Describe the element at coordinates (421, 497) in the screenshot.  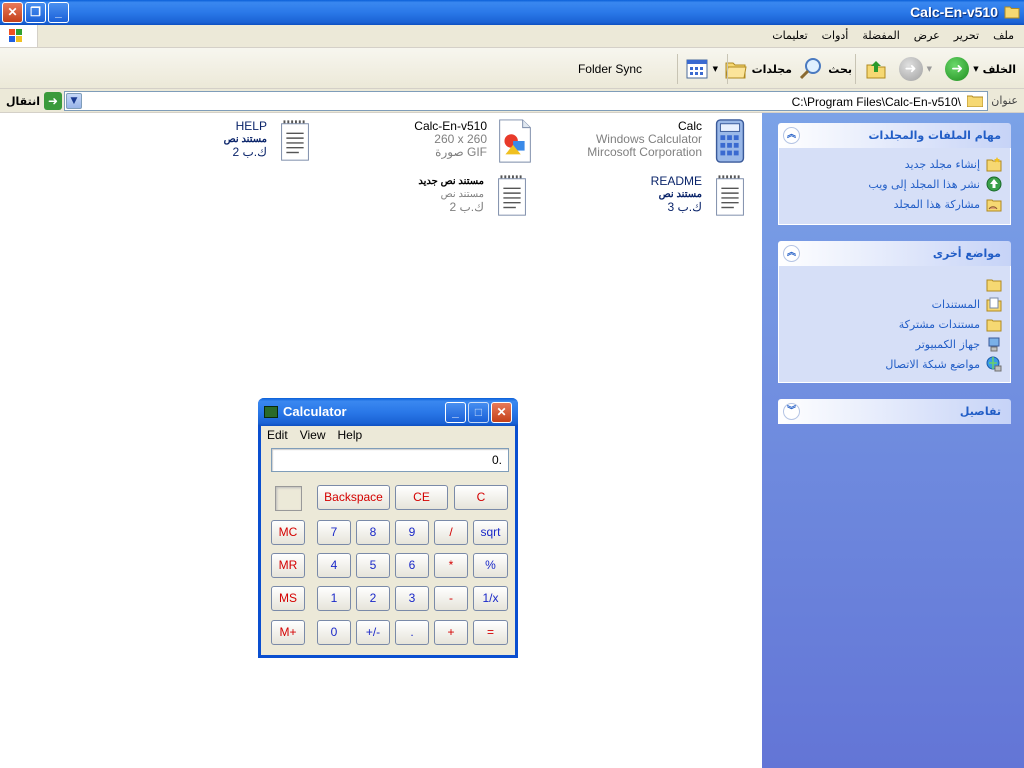
I see `ce-button: CE` at that location.